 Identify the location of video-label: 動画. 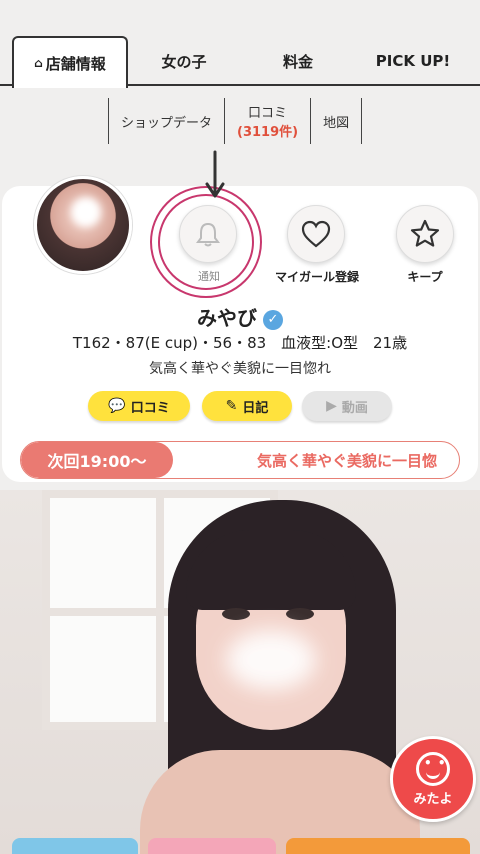
(354, 408).